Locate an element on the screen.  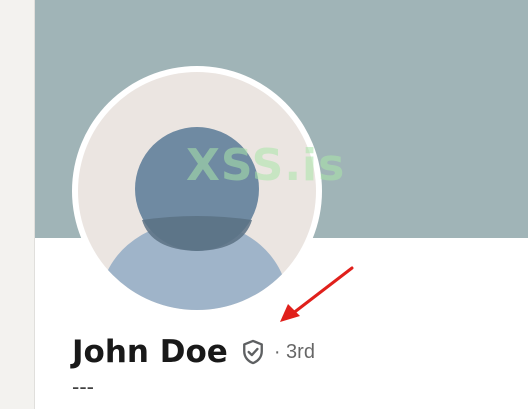
profile-headline: --- is located at coordinates (83, 386).